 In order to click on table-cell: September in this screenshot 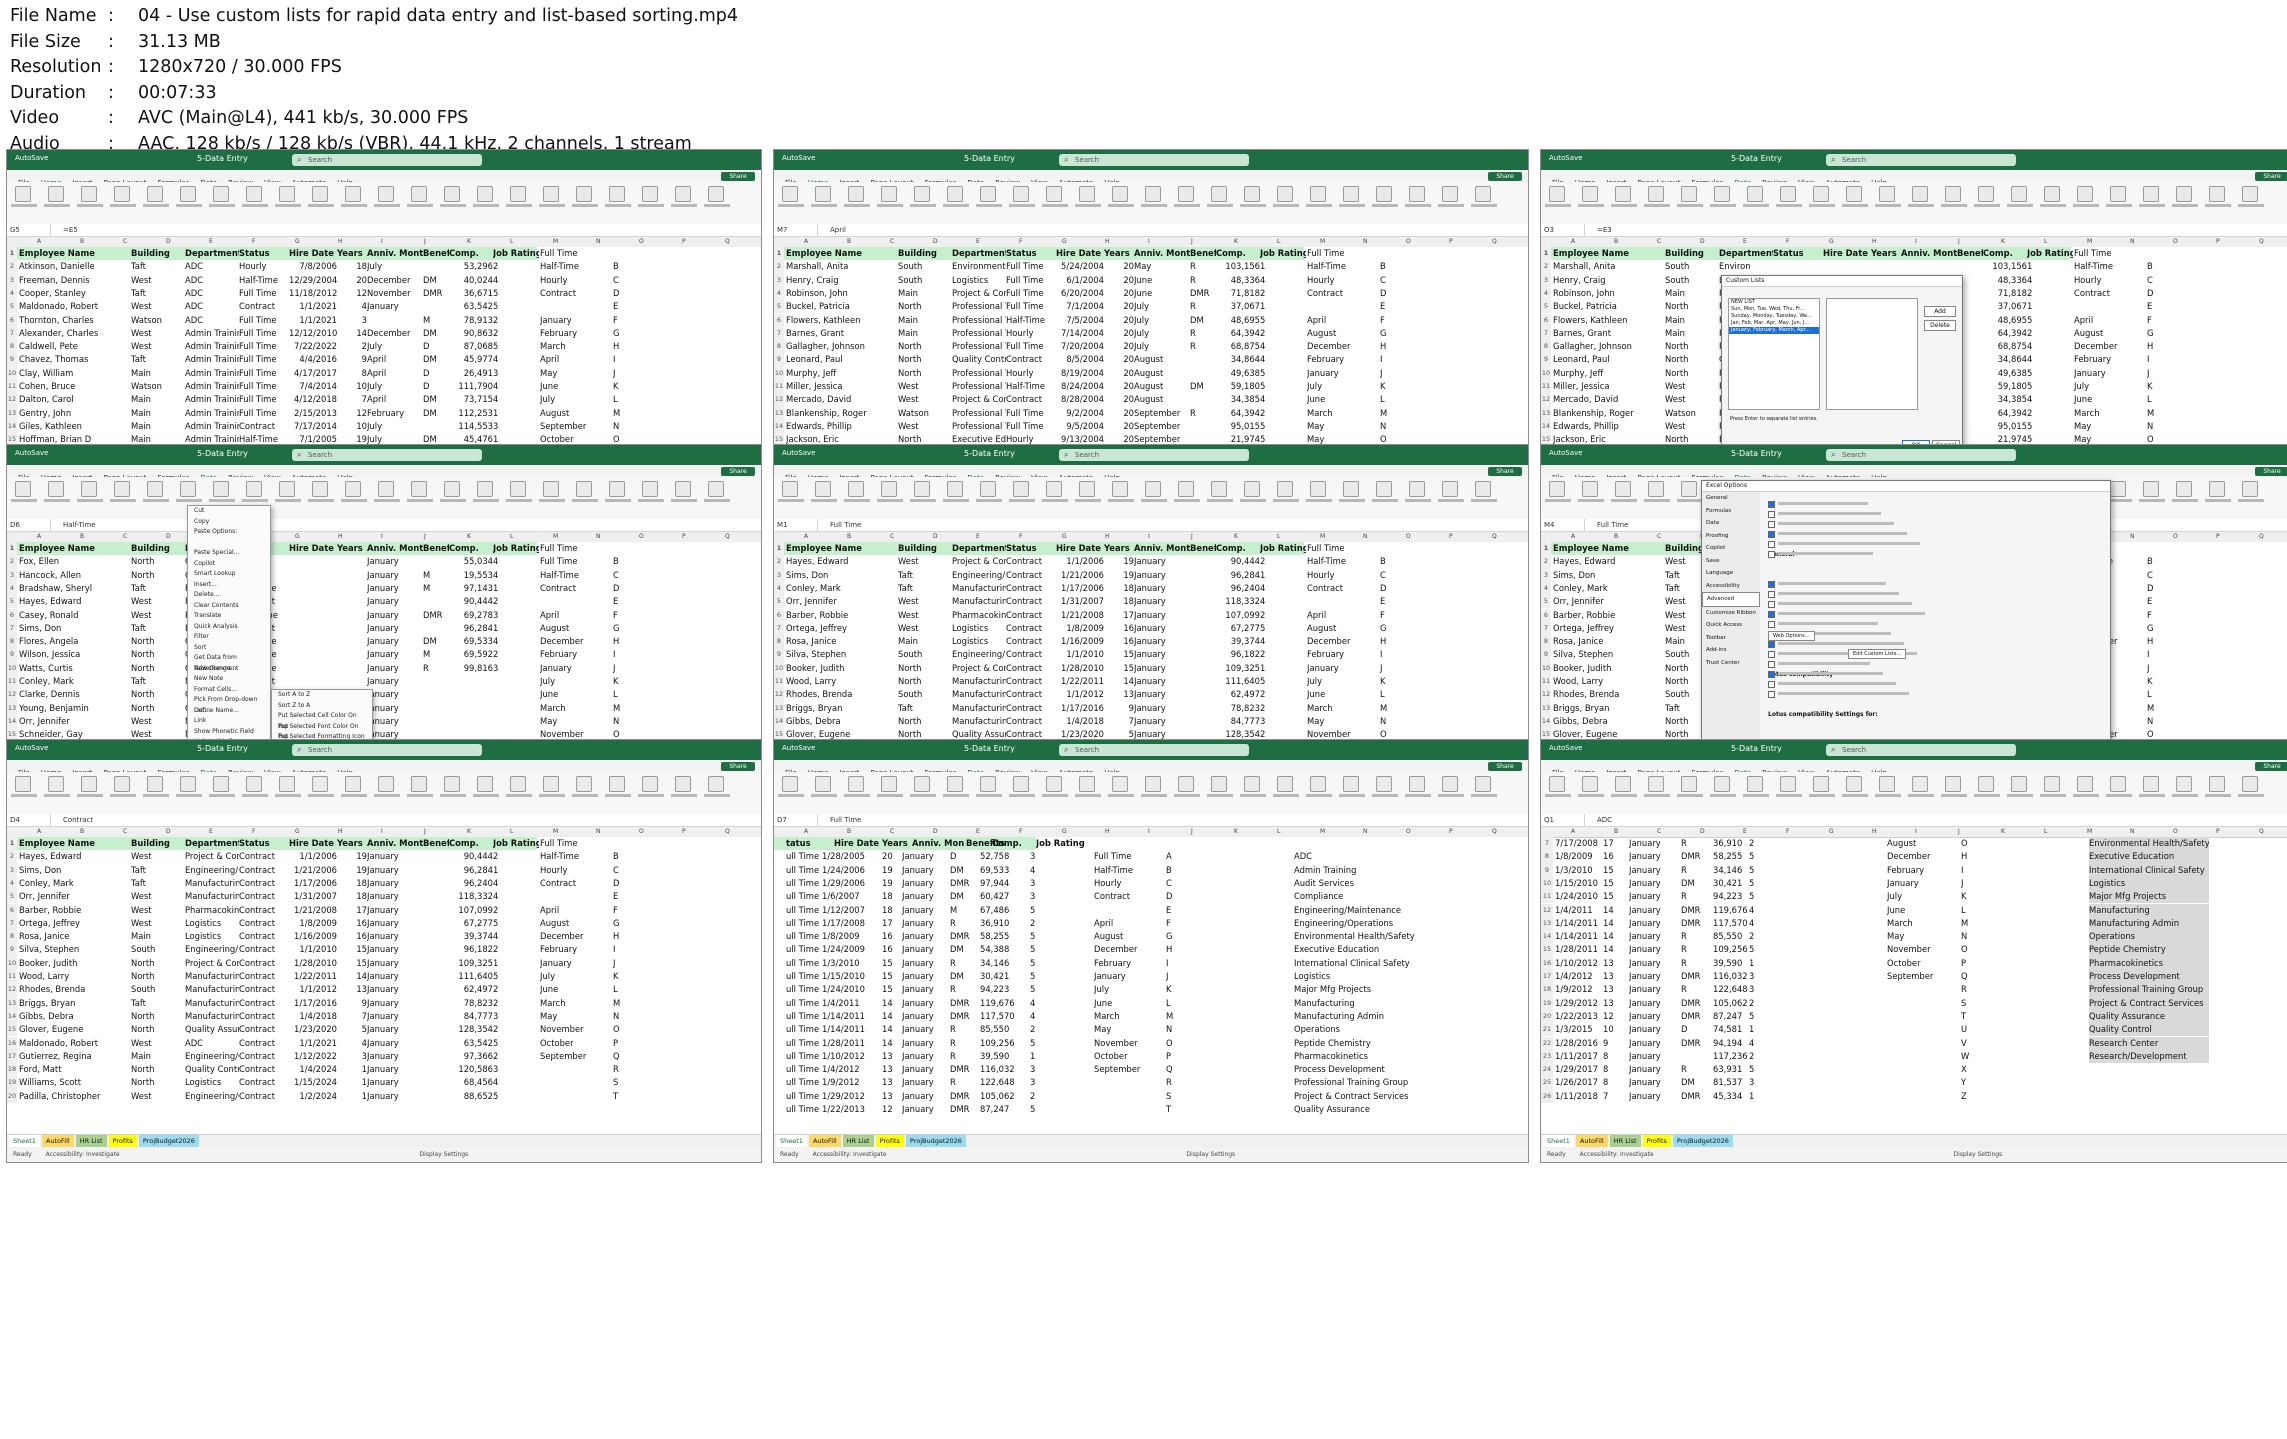, I will do `click(1124, 1069)`.